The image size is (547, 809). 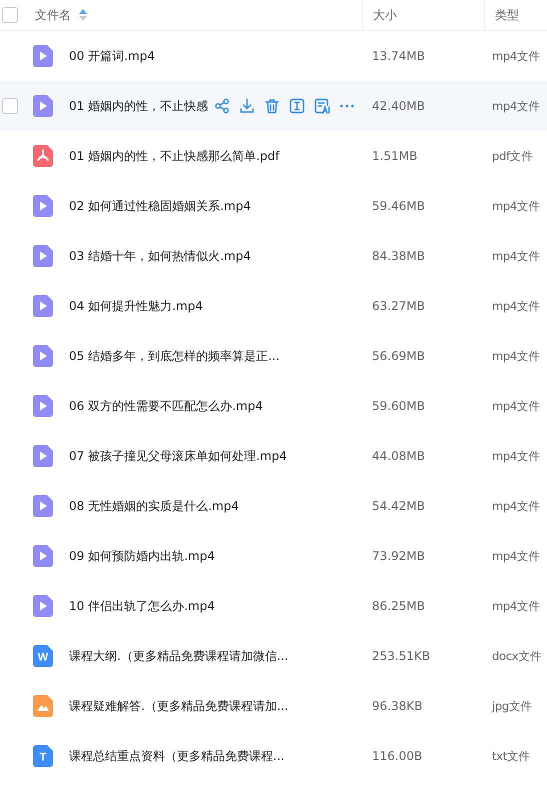 I want to click on file-size: 1.51MB, so click(x=395, y=156).